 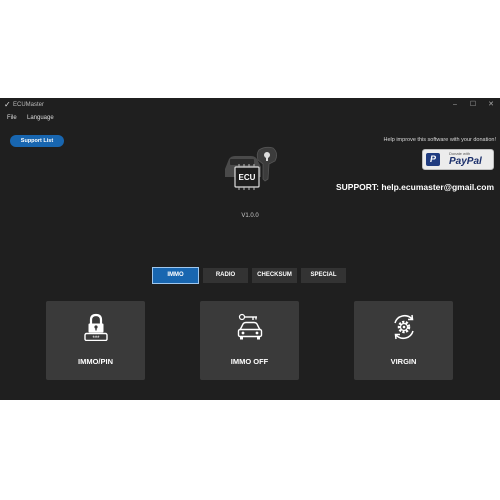 I want to click on support-email: SUPPORT: help.ecumaster@gmail.com, so click(x=415, y=187).